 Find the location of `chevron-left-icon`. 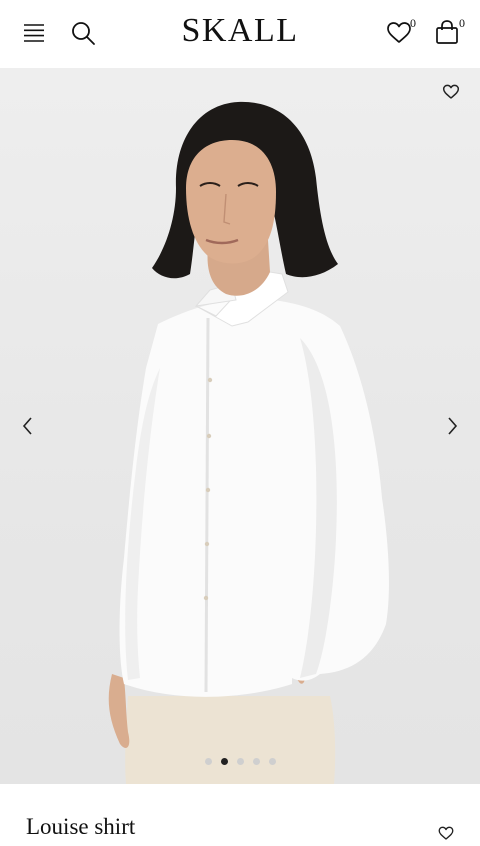

chevron-left-icon is located at coordinates (27, 426).